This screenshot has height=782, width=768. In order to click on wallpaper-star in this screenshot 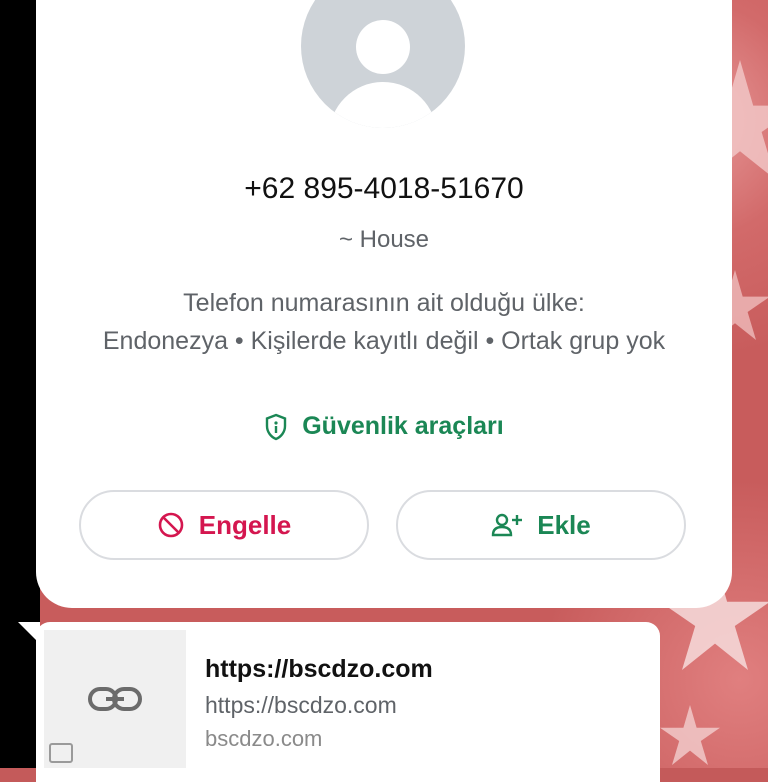, I will do `click(690, 735)`.